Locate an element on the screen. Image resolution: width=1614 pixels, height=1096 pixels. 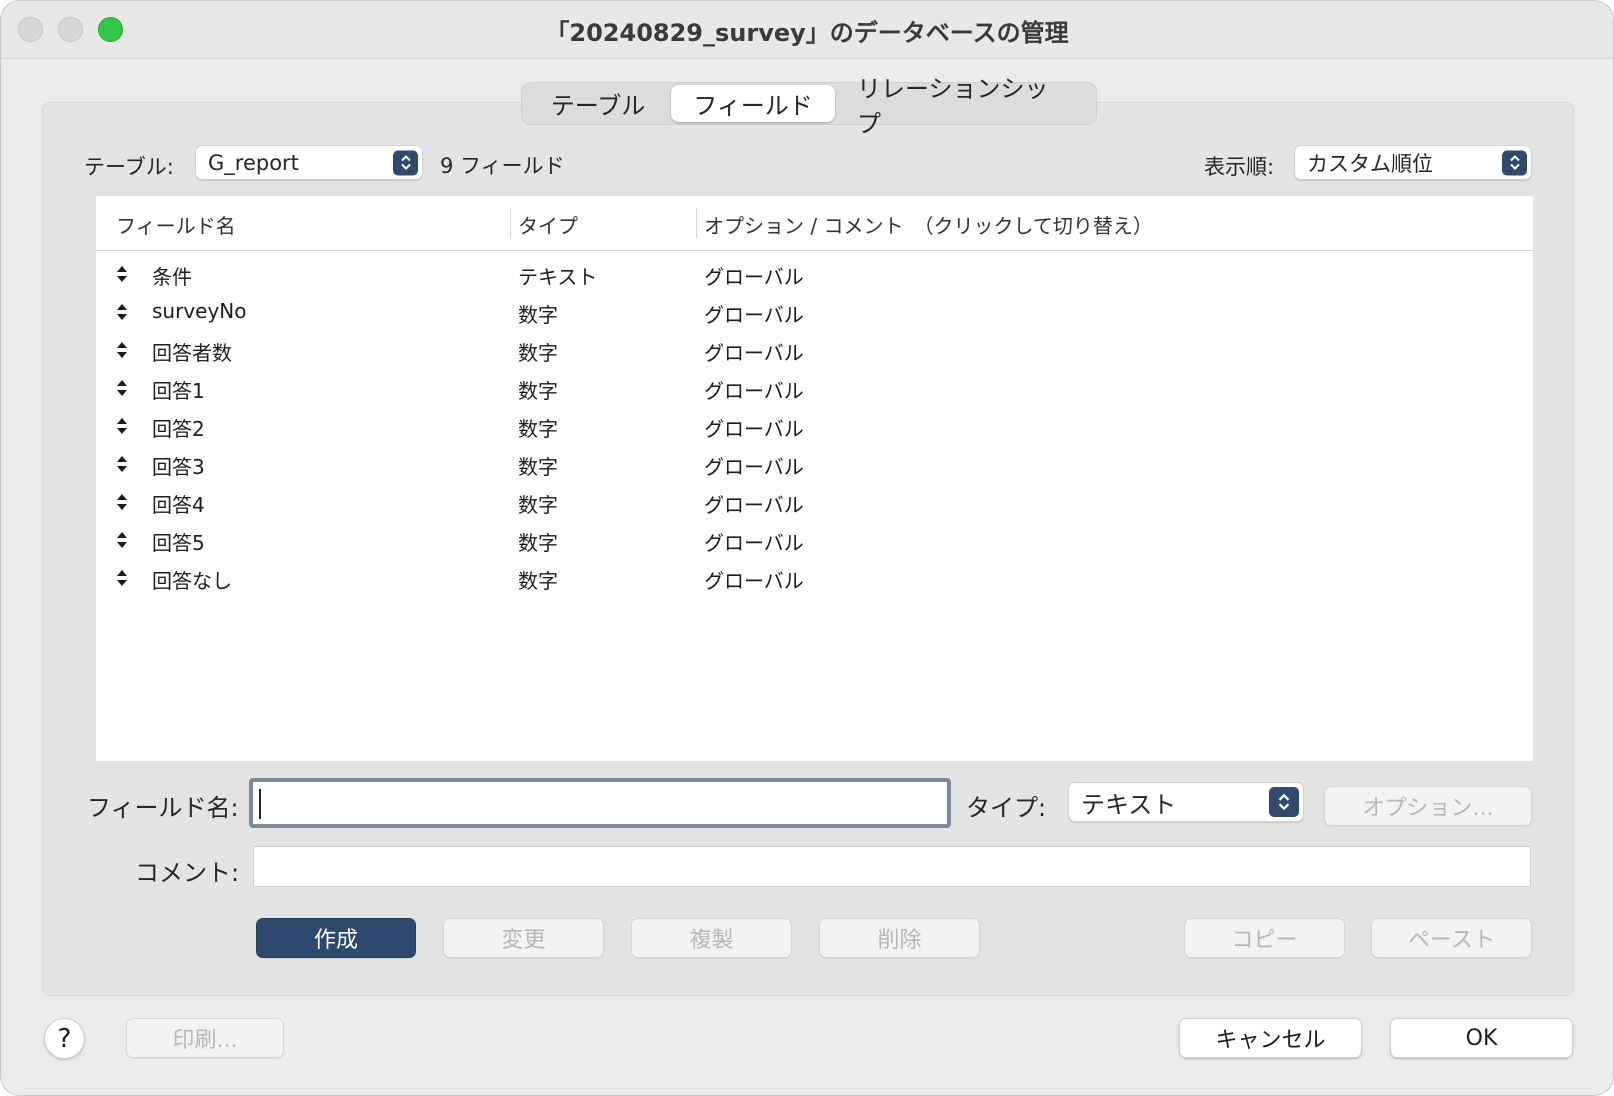
table-row: 条件 テキスト グローバル is located at coordinates (814, 275).